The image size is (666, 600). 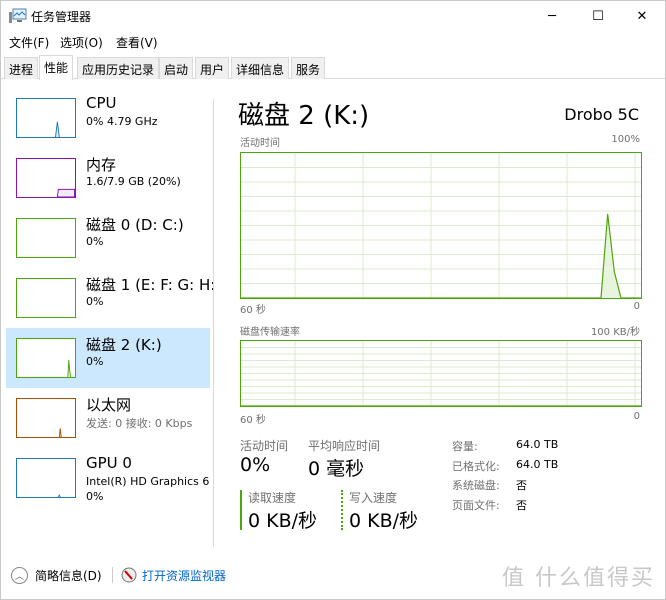 What do you see at coordinates (260, 68) in the screenshot?
I see `tab-details: 详细信息` at bounding box center [260, 68].